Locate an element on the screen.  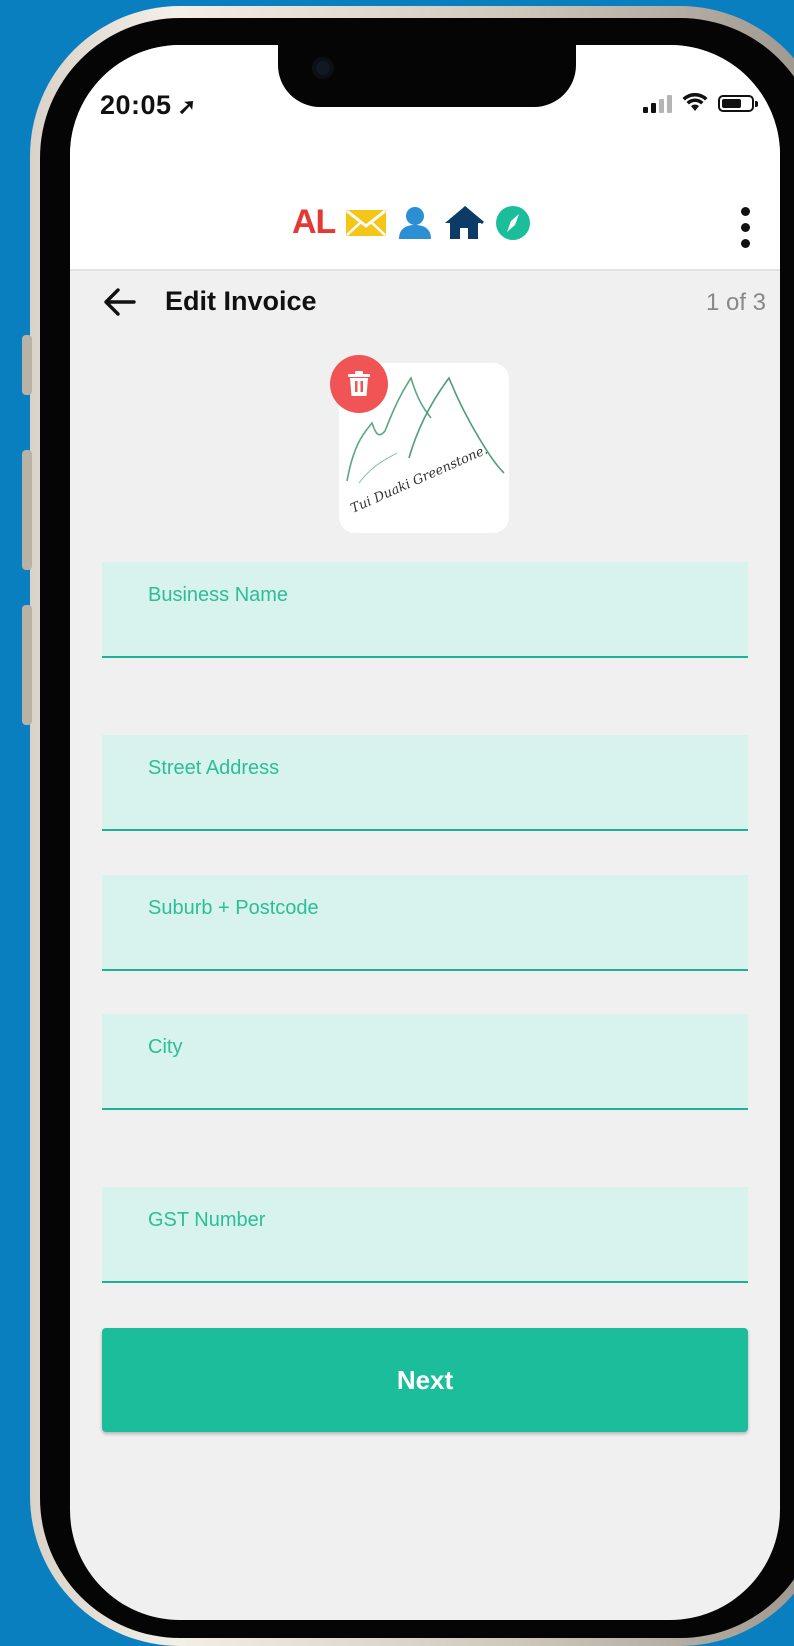
next-button: Next is located at coordinates (425, 1380).